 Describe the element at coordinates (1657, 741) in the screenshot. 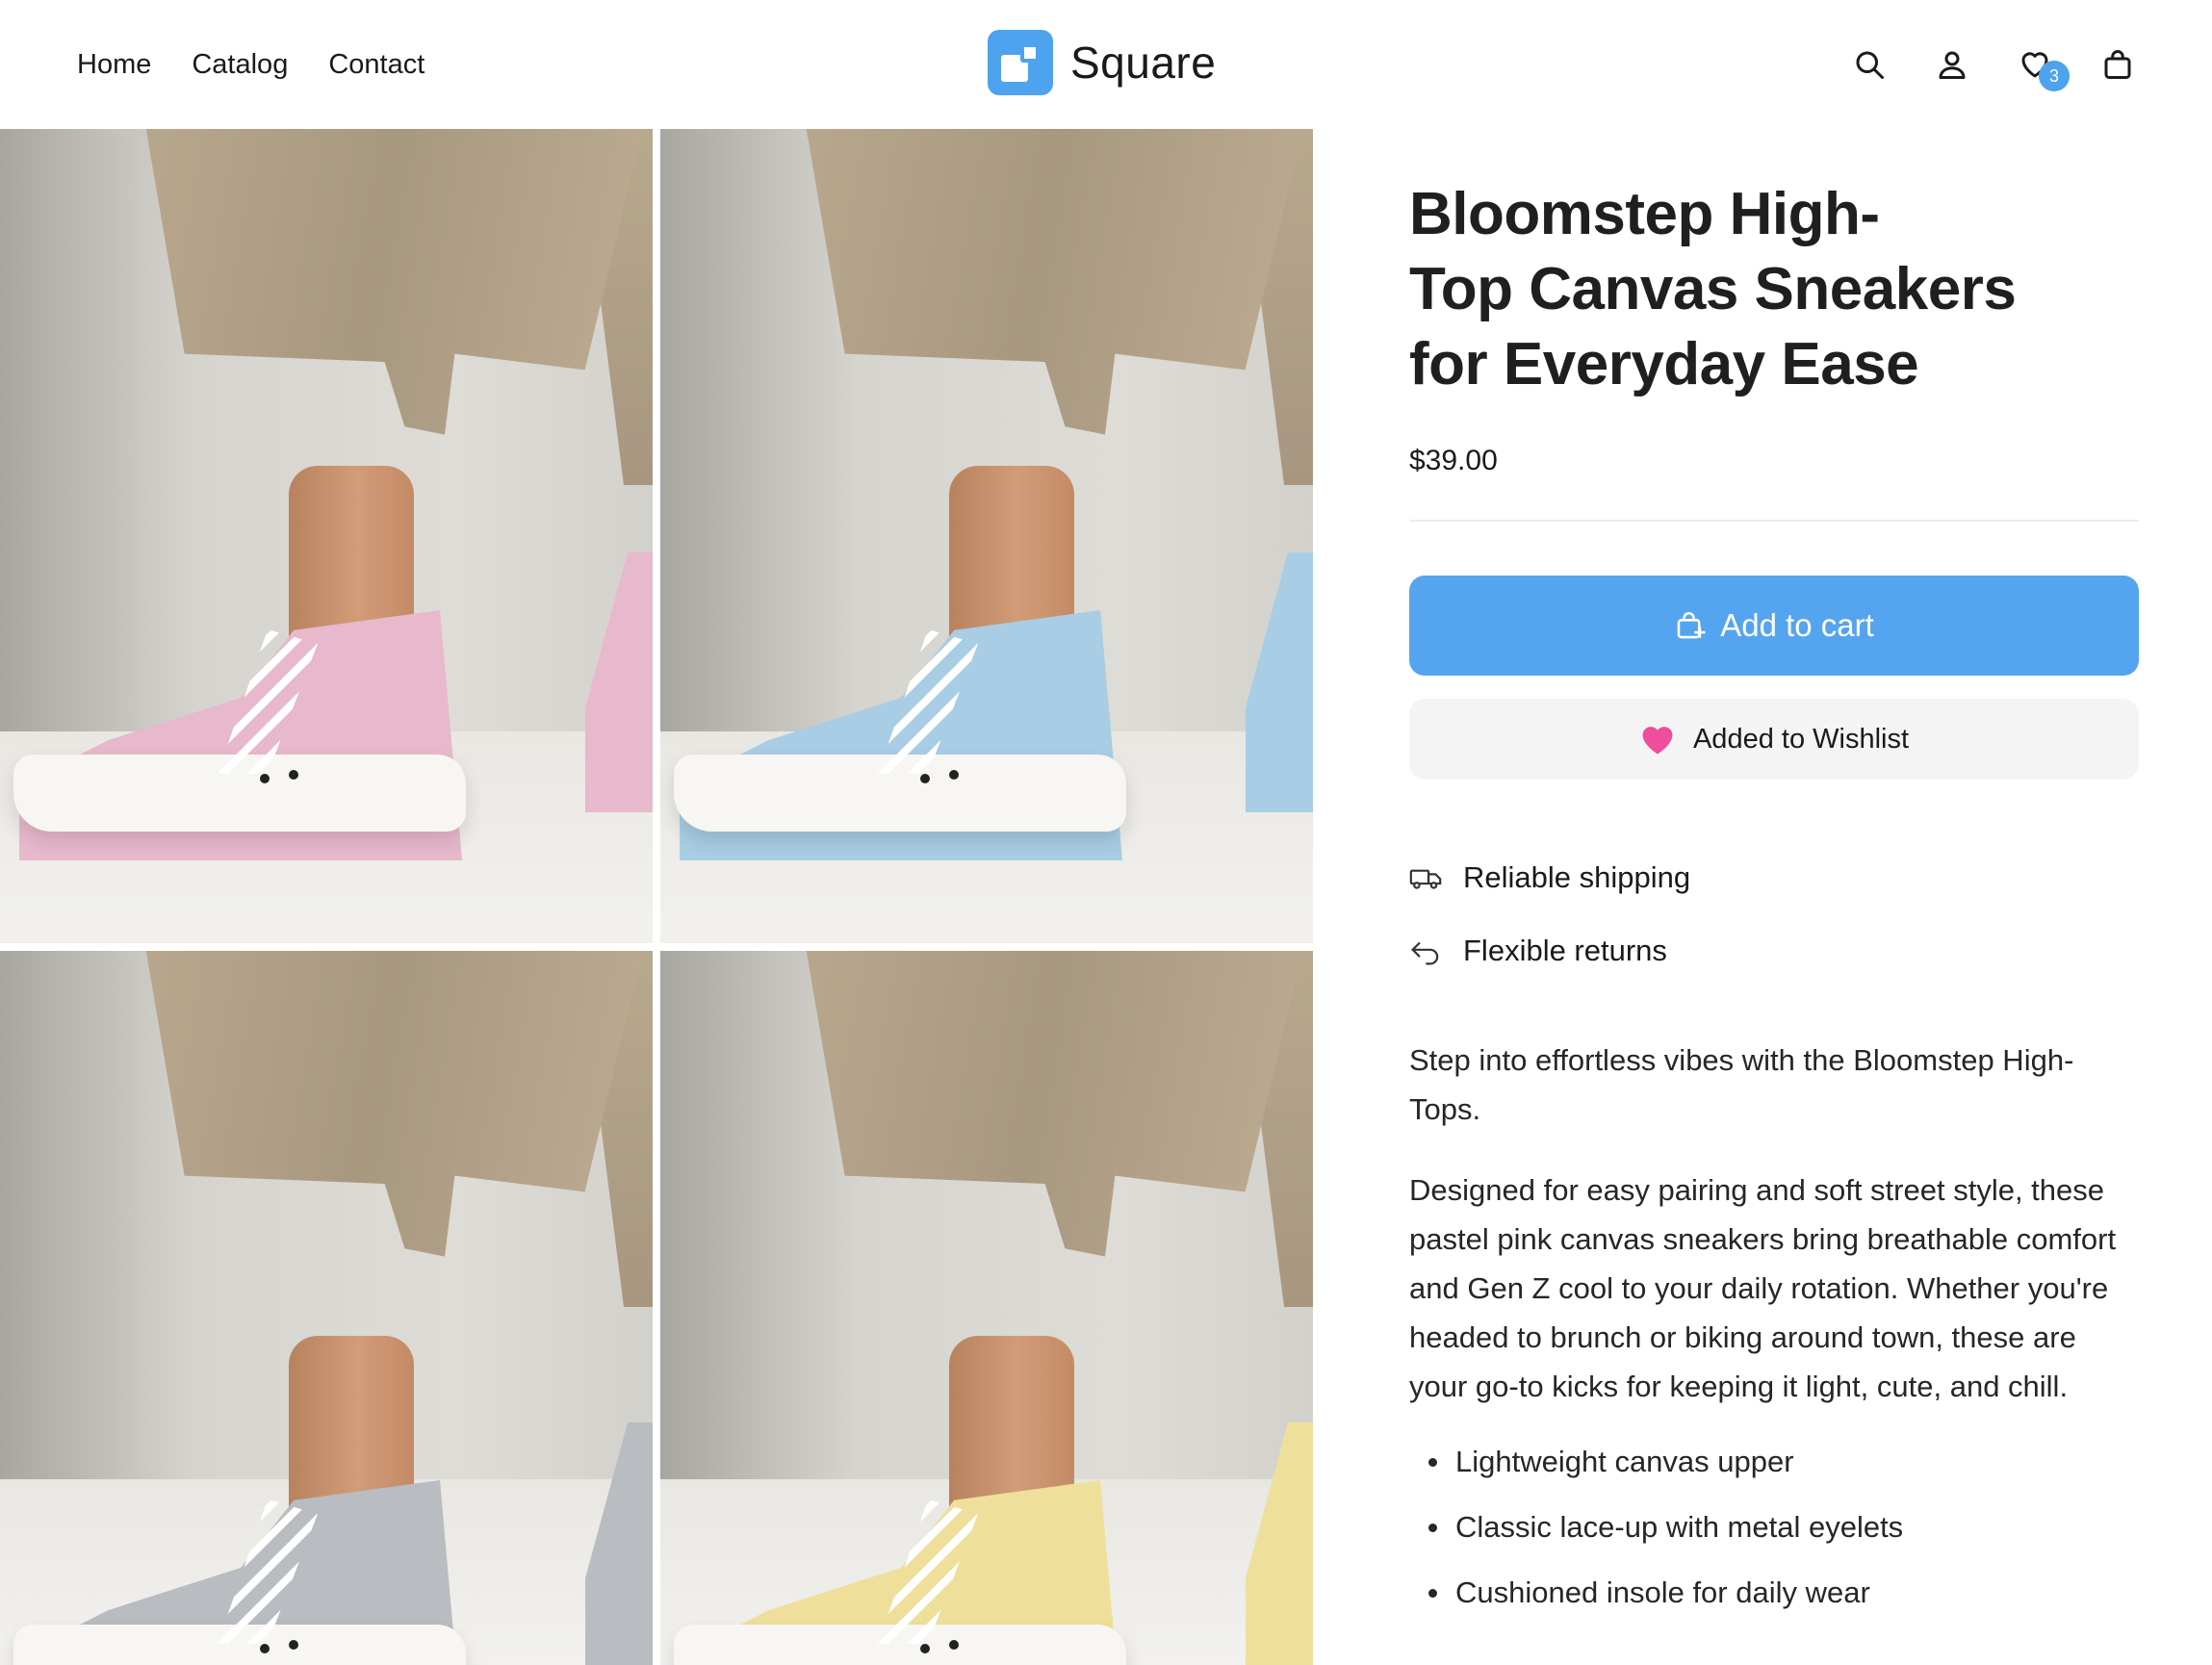

I see `heart-filled-icon` at that location.